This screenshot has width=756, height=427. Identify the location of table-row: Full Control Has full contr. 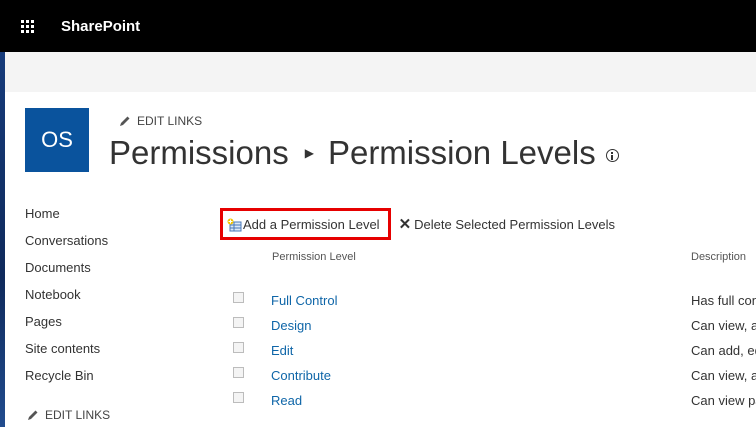
(494, 304).